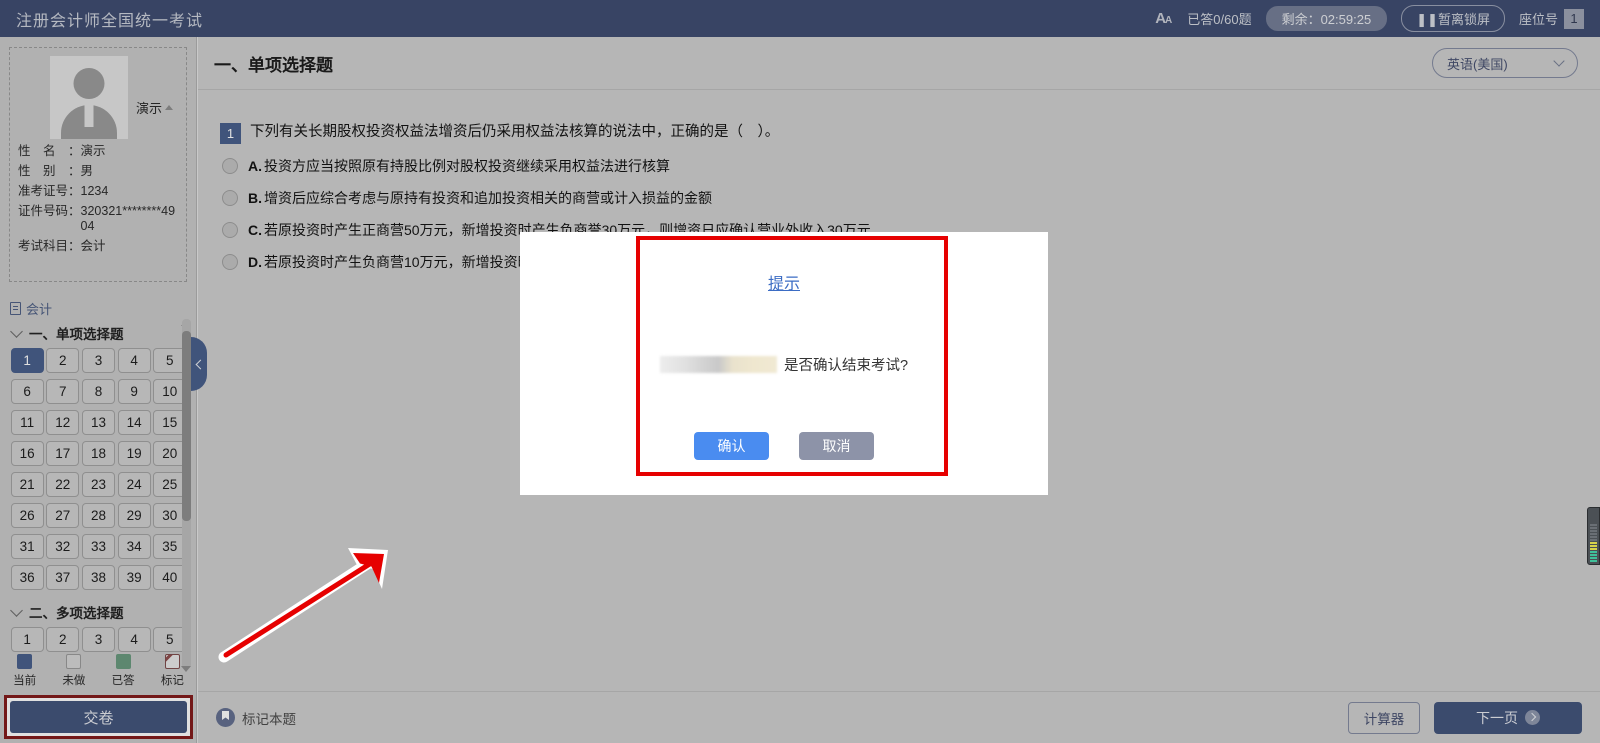  What do you see at coordinates (1477, 64) in the screenshot?
I see `language-select-value: 英语(美国)` at bounding box center [1477, 64].